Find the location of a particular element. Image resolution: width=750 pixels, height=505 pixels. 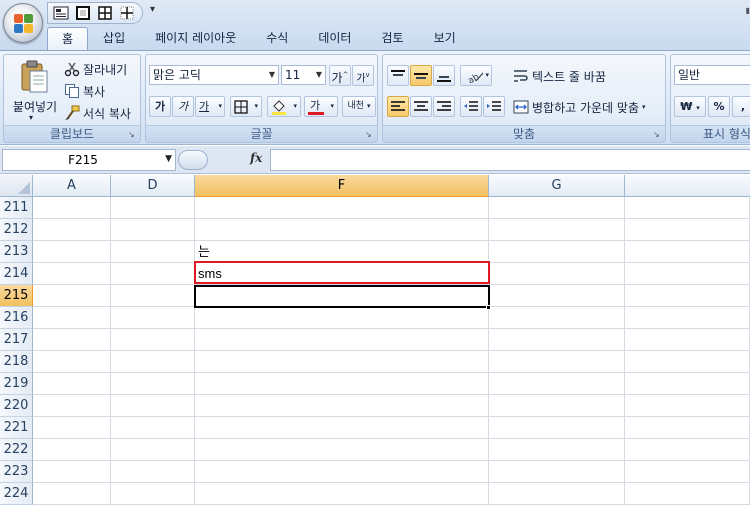

font-color-button: 가 ▾ is located at coordinates (321, 106).